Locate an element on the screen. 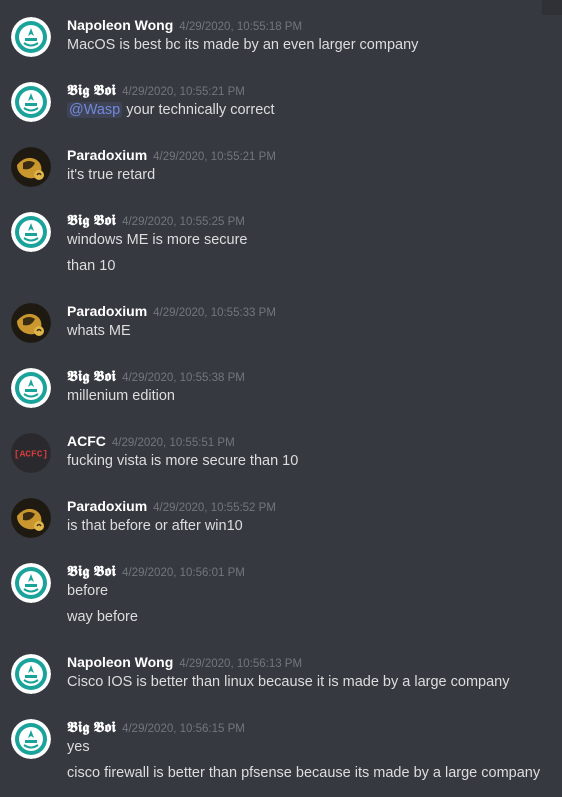 The image size is (562, 797). message-text: millenium edition is located at coordinates (121, 396).